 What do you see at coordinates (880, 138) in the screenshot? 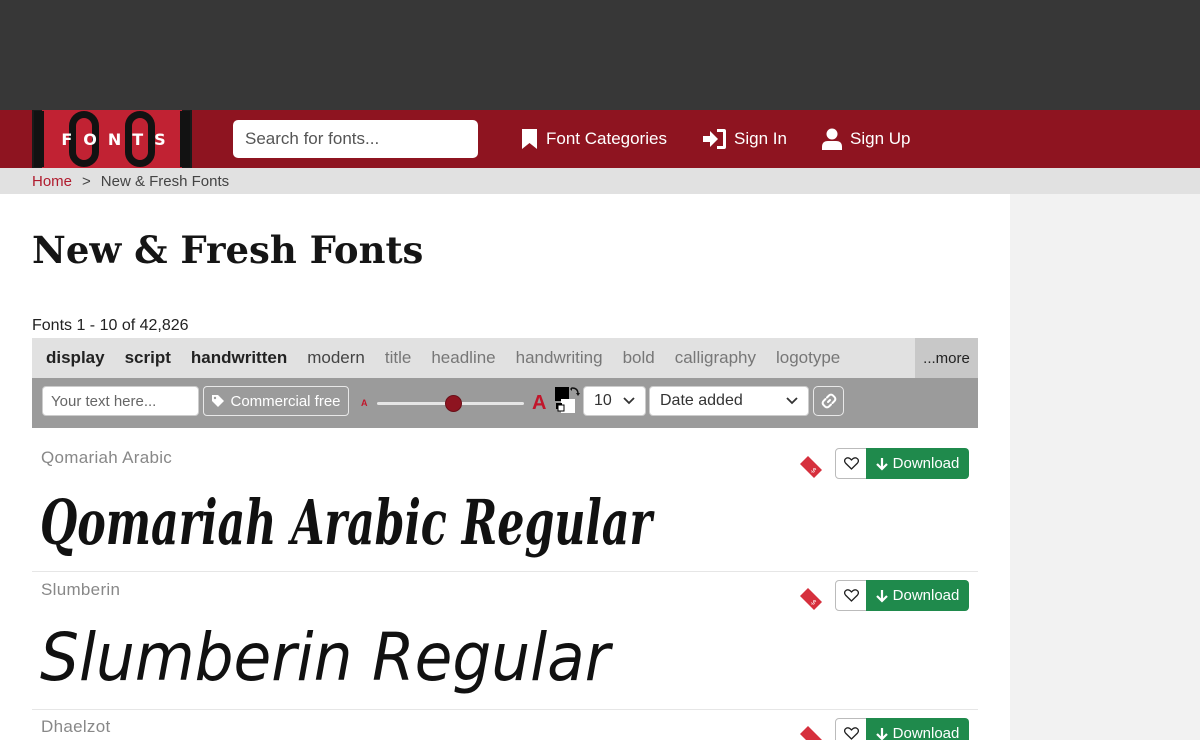
I see `nav-sign-up-label: Sign Up` at bounding box center [880, 138].